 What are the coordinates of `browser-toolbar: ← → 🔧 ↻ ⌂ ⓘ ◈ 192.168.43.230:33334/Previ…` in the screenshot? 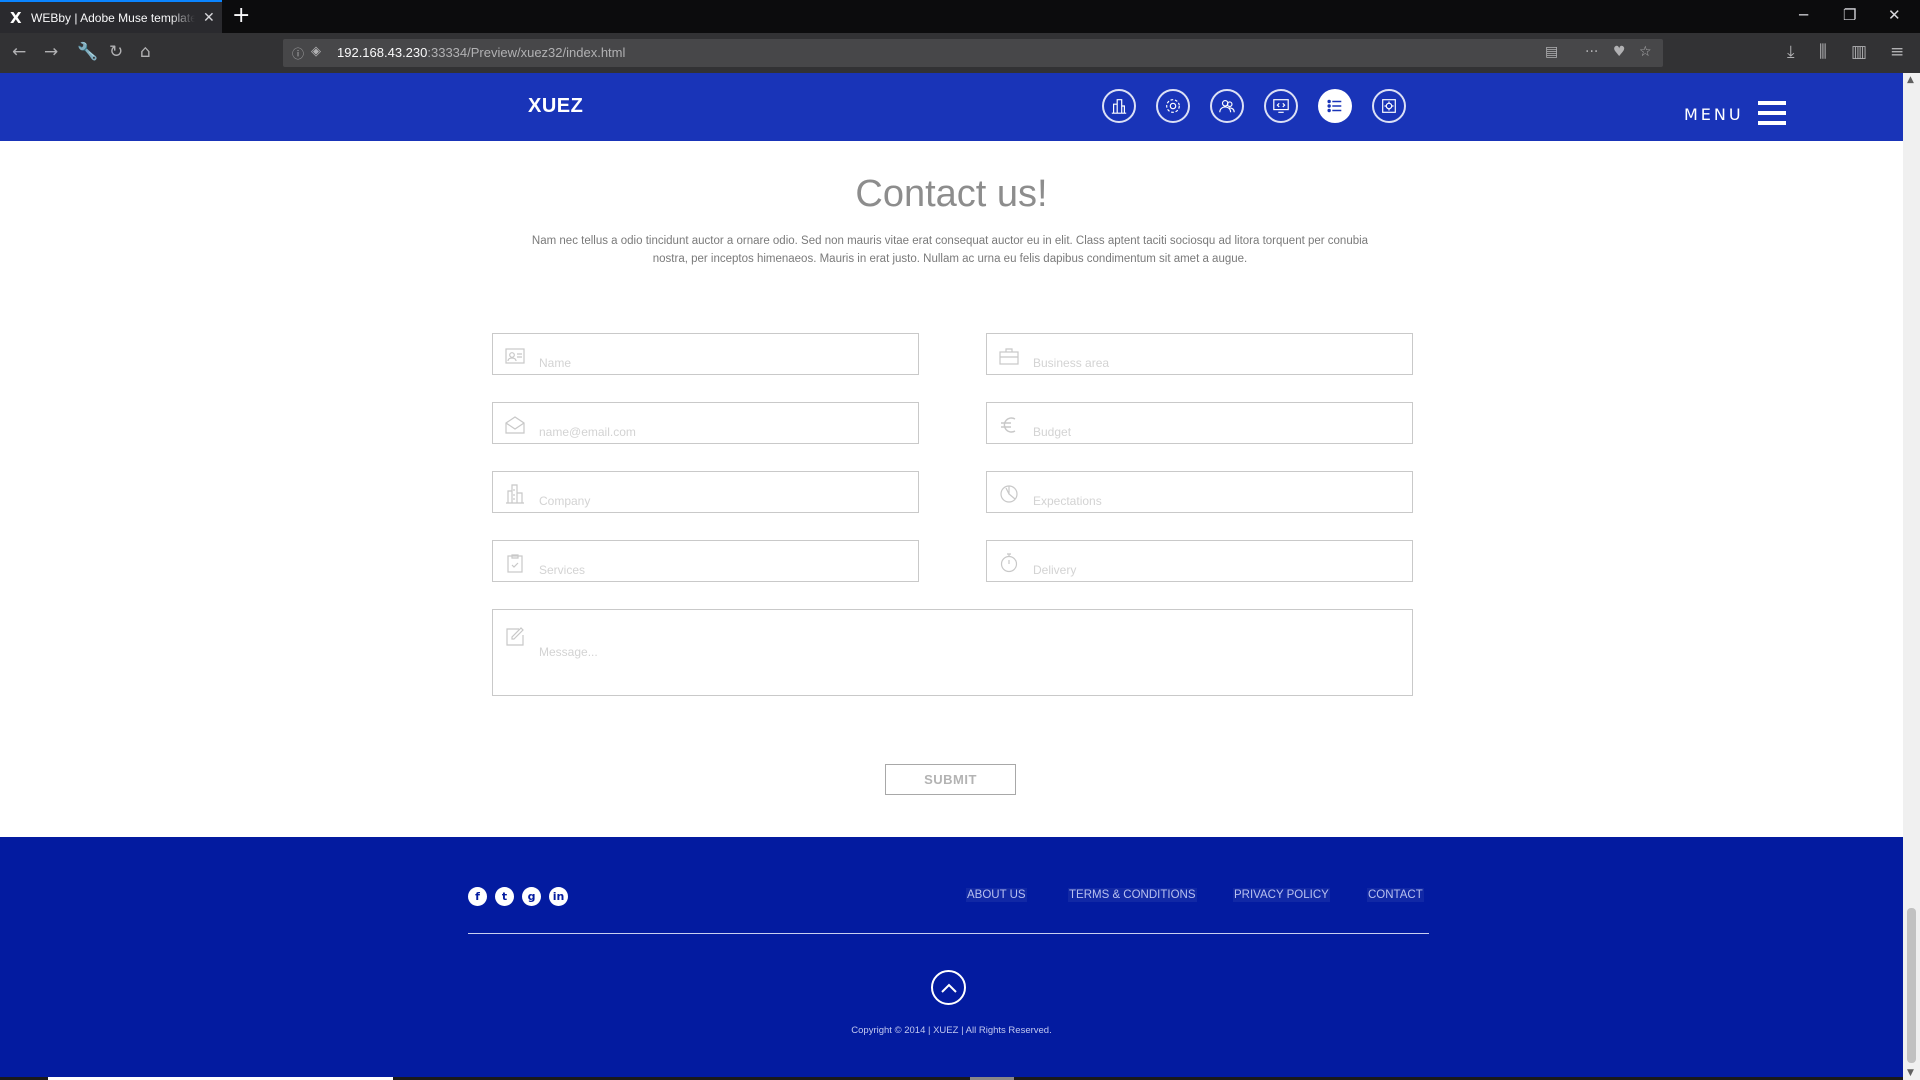 It's located at (960, 53).